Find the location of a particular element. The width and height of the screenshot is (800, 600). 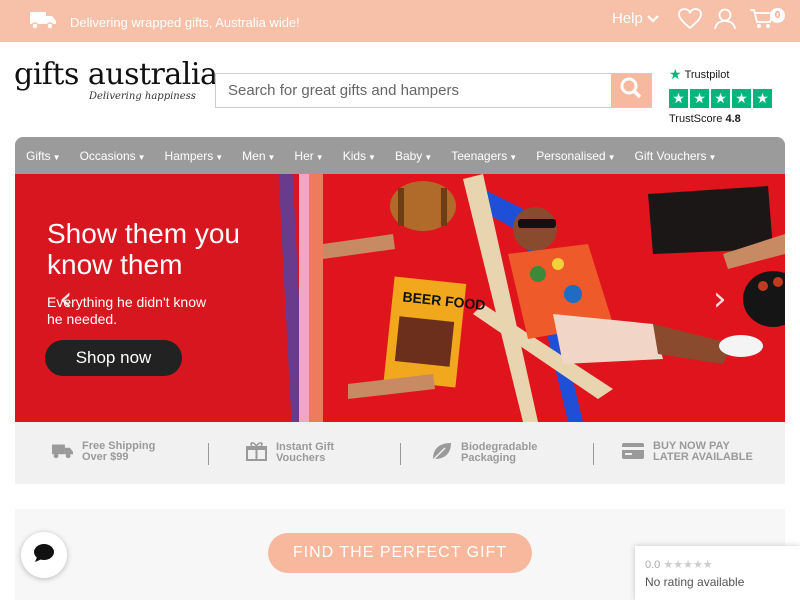

trustscore-label: TrustScore is located at coordinates (696, 119).